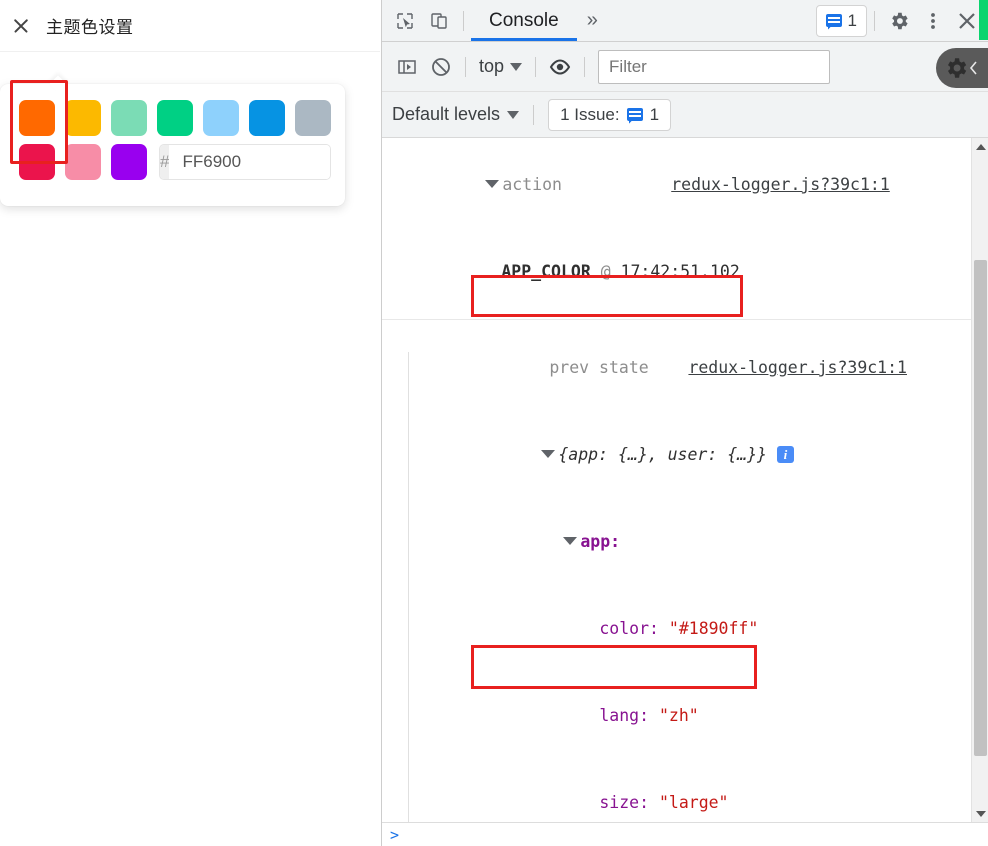 The width and height of the screenshot is (988, 846). Describe the element at coordinates (408, 587) in the screenshot. I see `indent-rail` at that location.